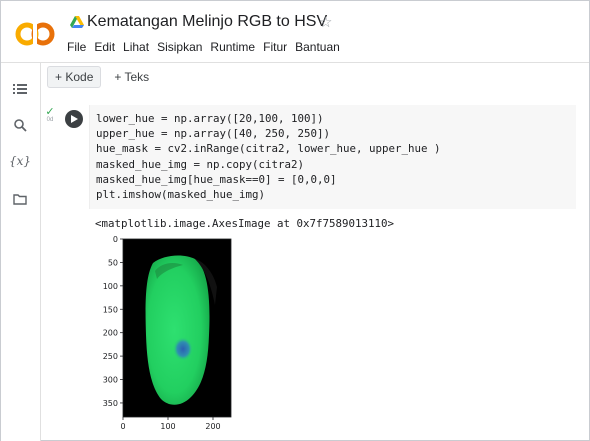  I want to click on menu-edit: Edit, so click(104, 47).